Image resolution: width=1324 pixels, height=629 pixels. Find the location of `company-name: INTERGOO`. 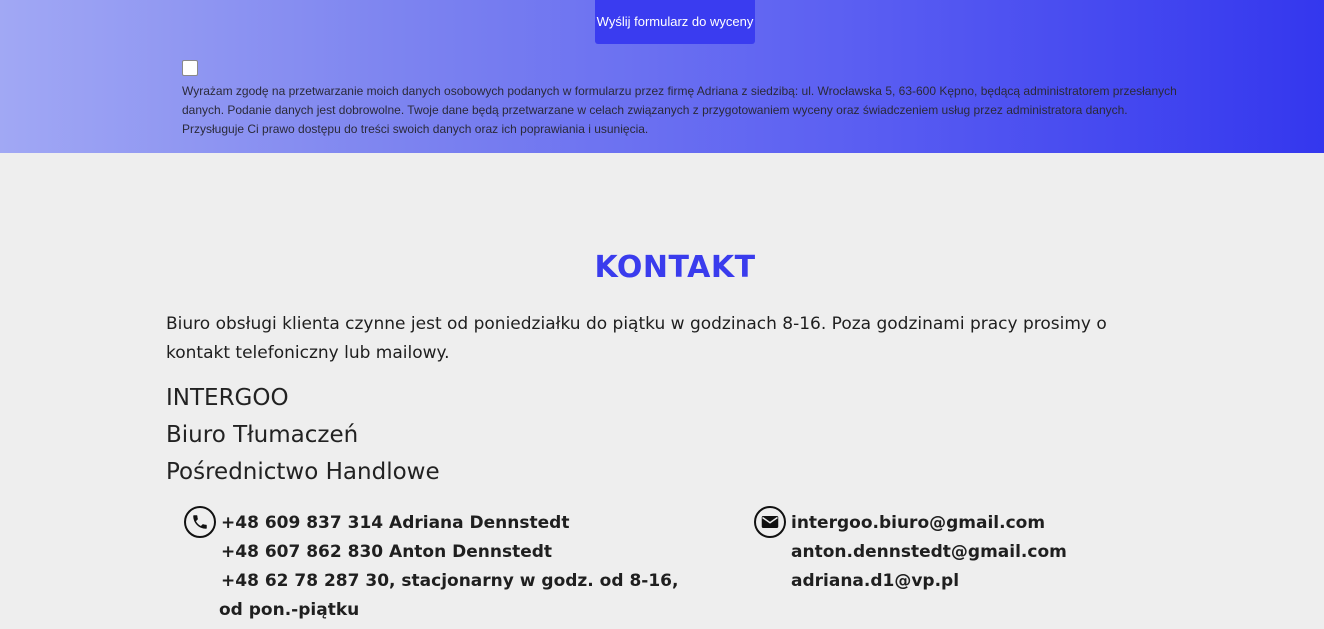

company-name: INTERGOO is located at coordinates (227, 398).